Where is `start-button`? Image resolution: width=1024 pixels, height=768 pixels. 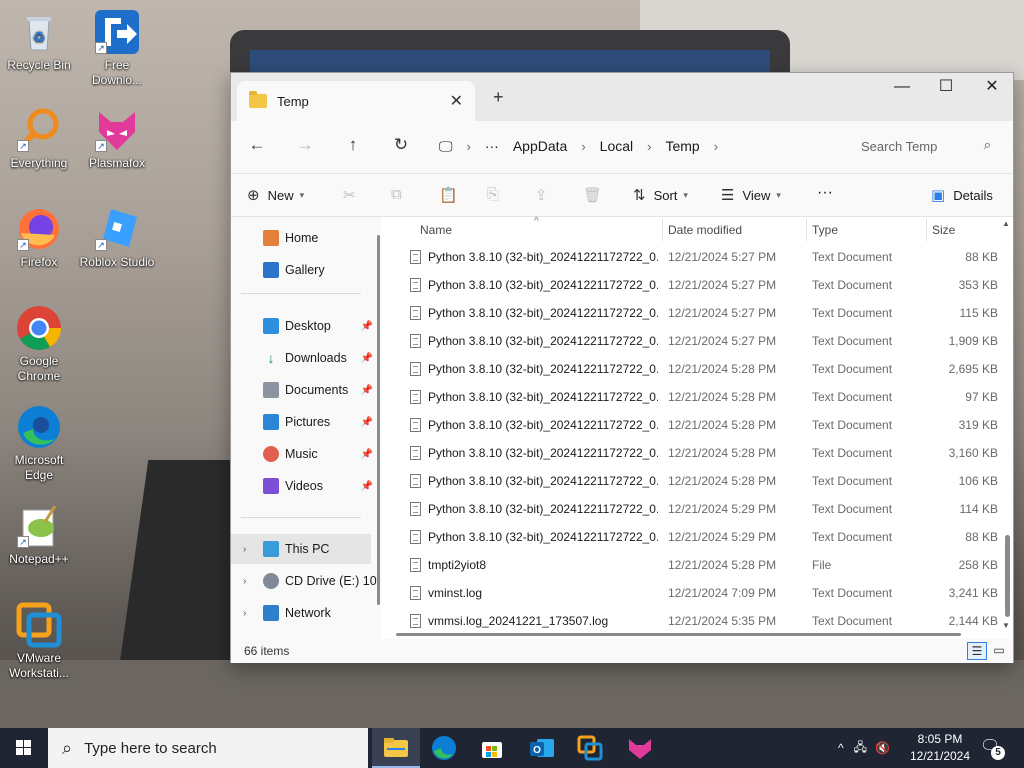
start-button is located at coordinates (24, 748).